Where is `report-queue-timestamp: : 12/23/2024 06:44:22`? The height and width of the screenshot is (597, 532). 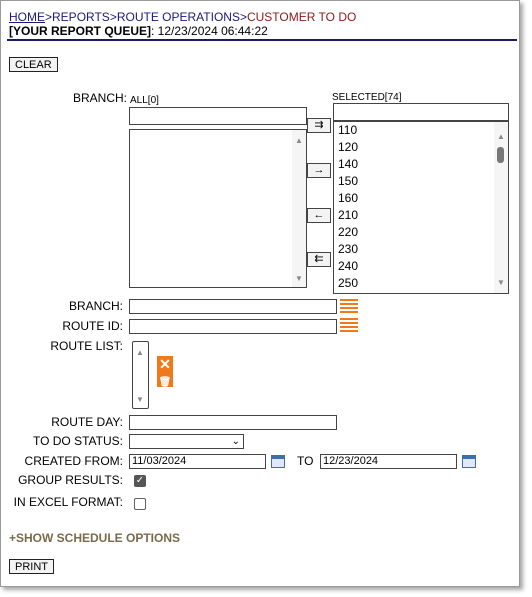
report-queue-timestamp: : 12/23/2024 06:44:22 is located at coordinates (209, 31).